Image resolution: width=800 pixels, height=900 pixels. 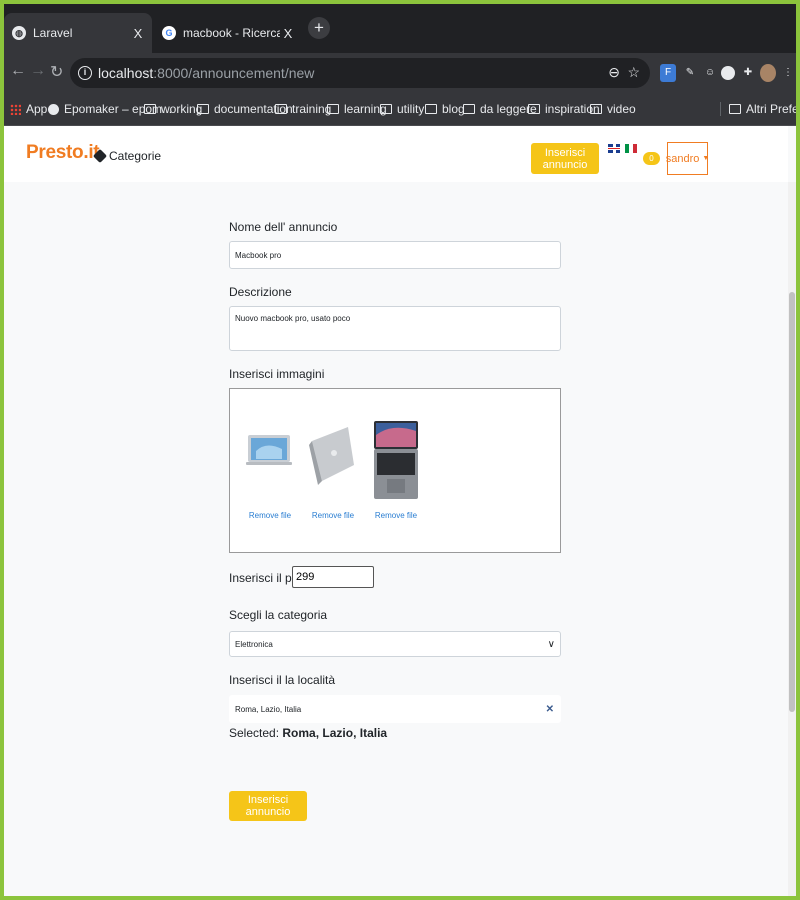 I want to click on name-input: Macbook pro, so click(x=395, y=255).